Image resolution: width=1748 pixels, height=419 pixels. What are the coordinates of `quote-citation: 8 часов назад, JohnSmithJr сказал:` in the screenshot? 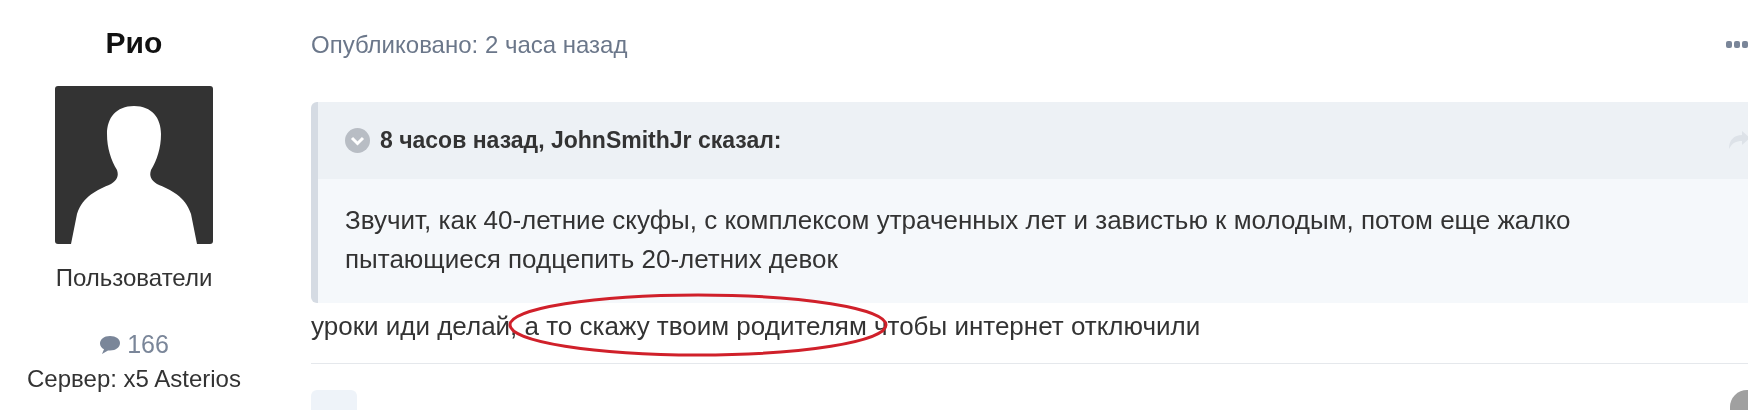 It's located at (581, 140).